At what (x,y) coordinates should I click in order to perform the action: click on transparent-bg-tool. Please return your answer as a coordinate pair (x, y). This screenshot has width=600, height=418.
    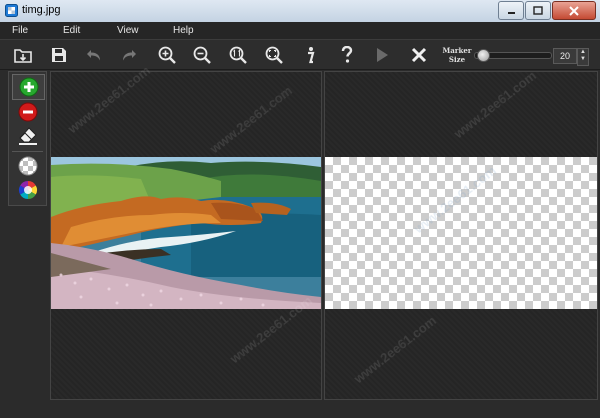
    Looking at the image, I should click on (27, 166).